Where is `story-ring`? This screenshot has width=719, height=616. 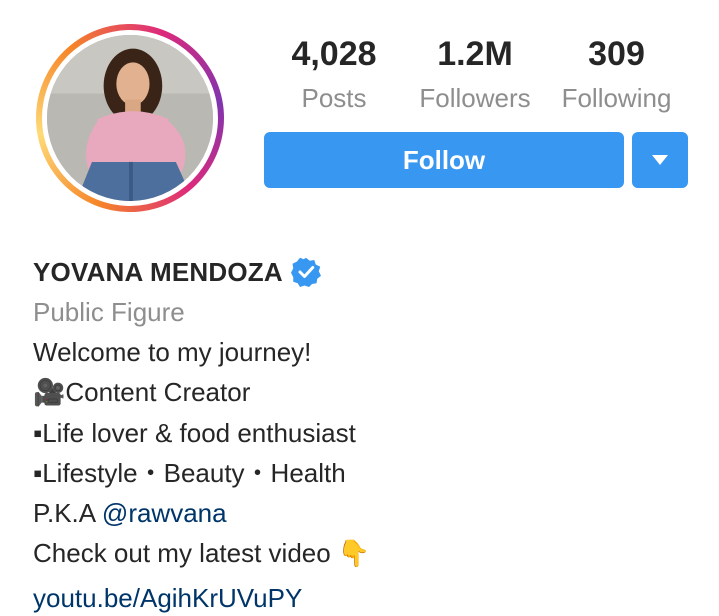
story-ring is located at coordinates (130, 118).